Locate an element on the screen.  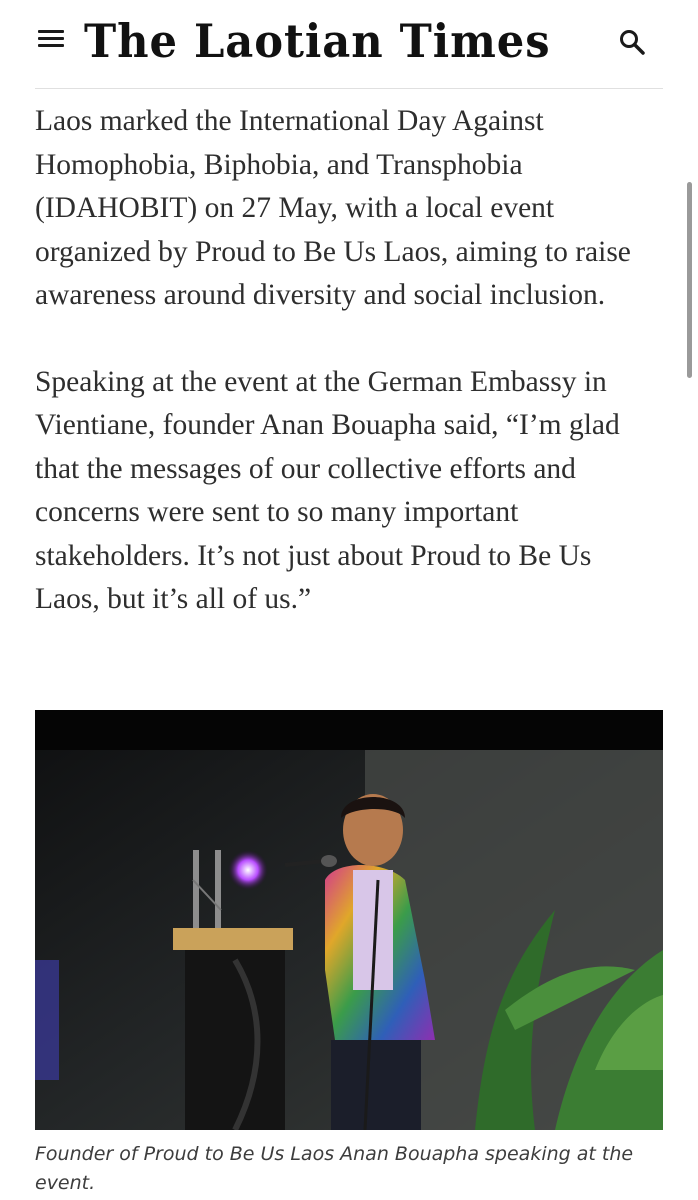
header-divider is located at coordinates (349, 88).